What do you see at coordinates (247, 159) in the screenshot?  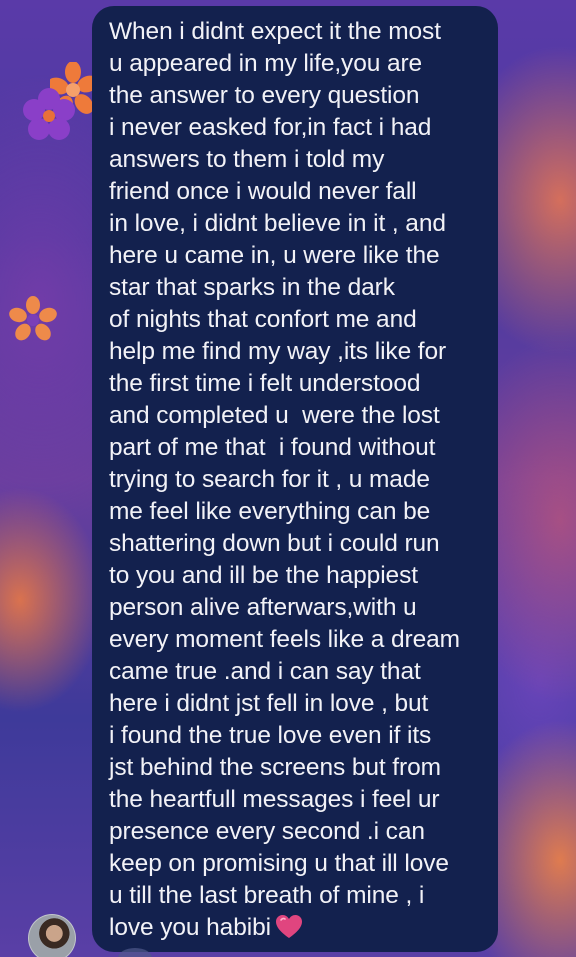 I see `message-line: answers to them i told my` at bounding box center [247, 159].